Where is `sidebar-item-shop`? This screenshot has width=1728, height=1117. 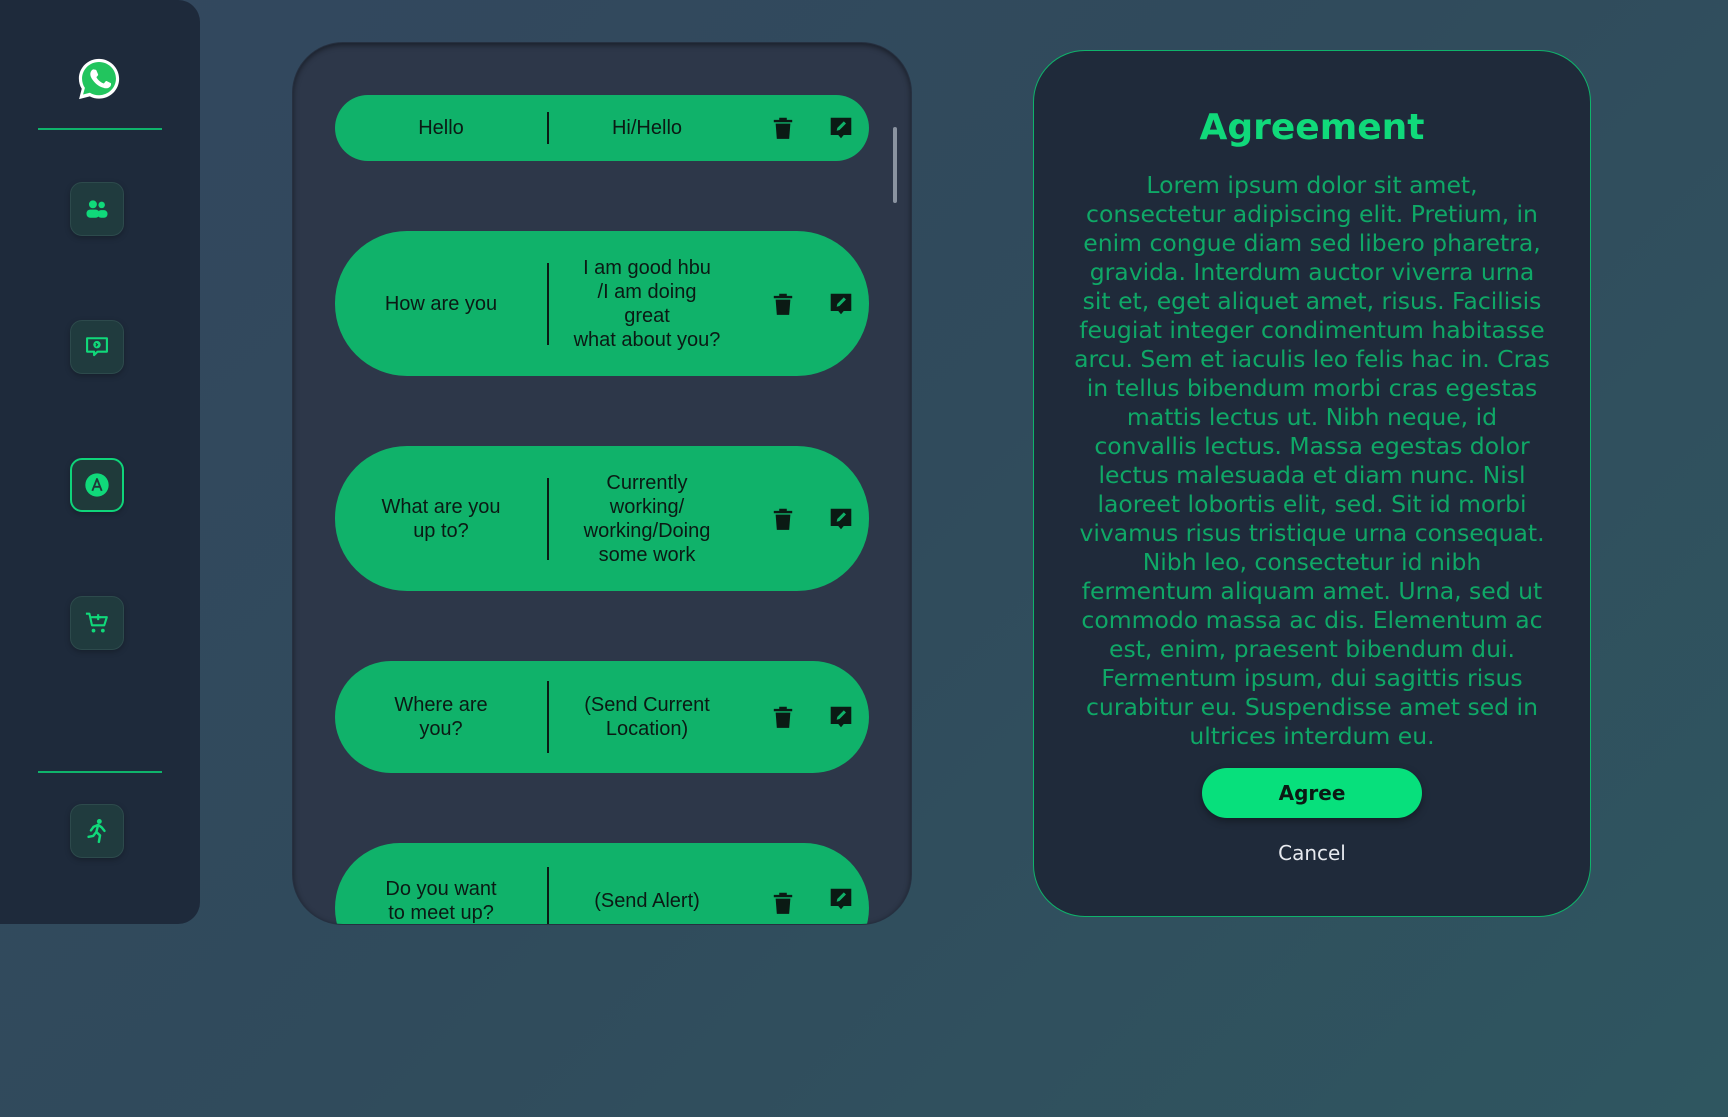 sidebar-item-shop is located at coordinates (97, 623).